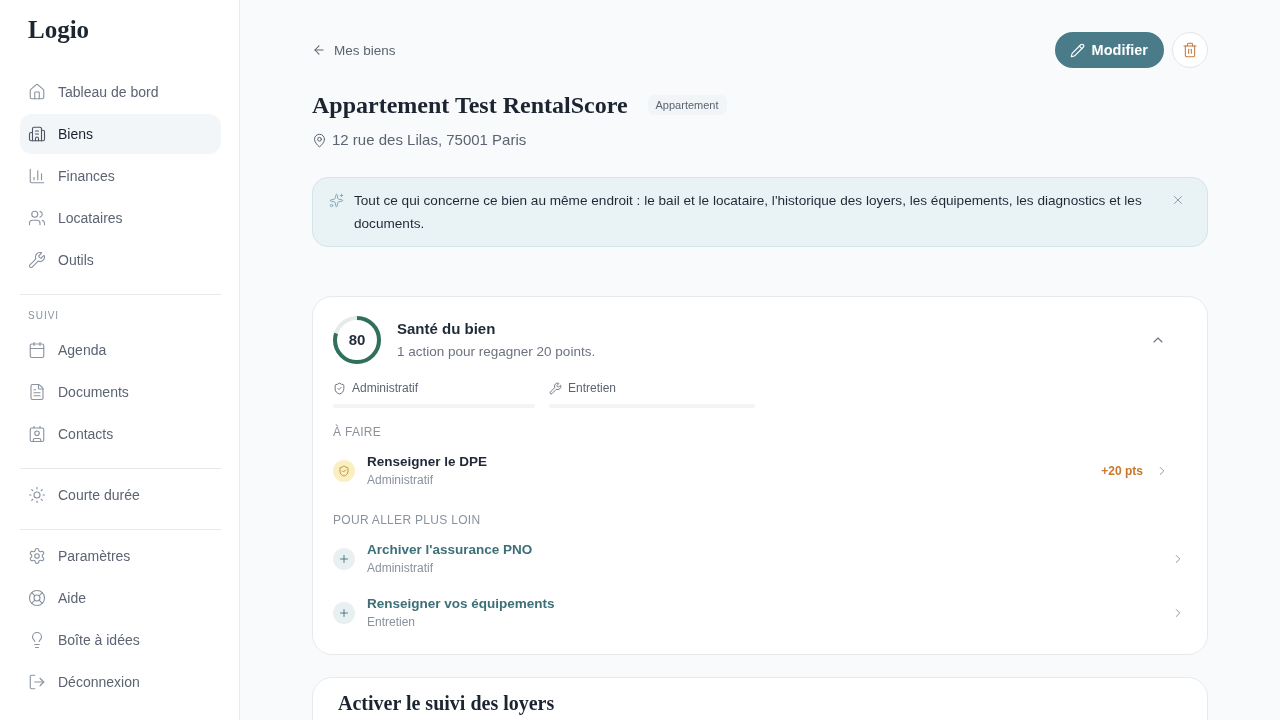 Image resolution: width=1280 pixels, height=720 pixels. I want to click on card-title: Activer le suivi des loyers, so click(447, 703).